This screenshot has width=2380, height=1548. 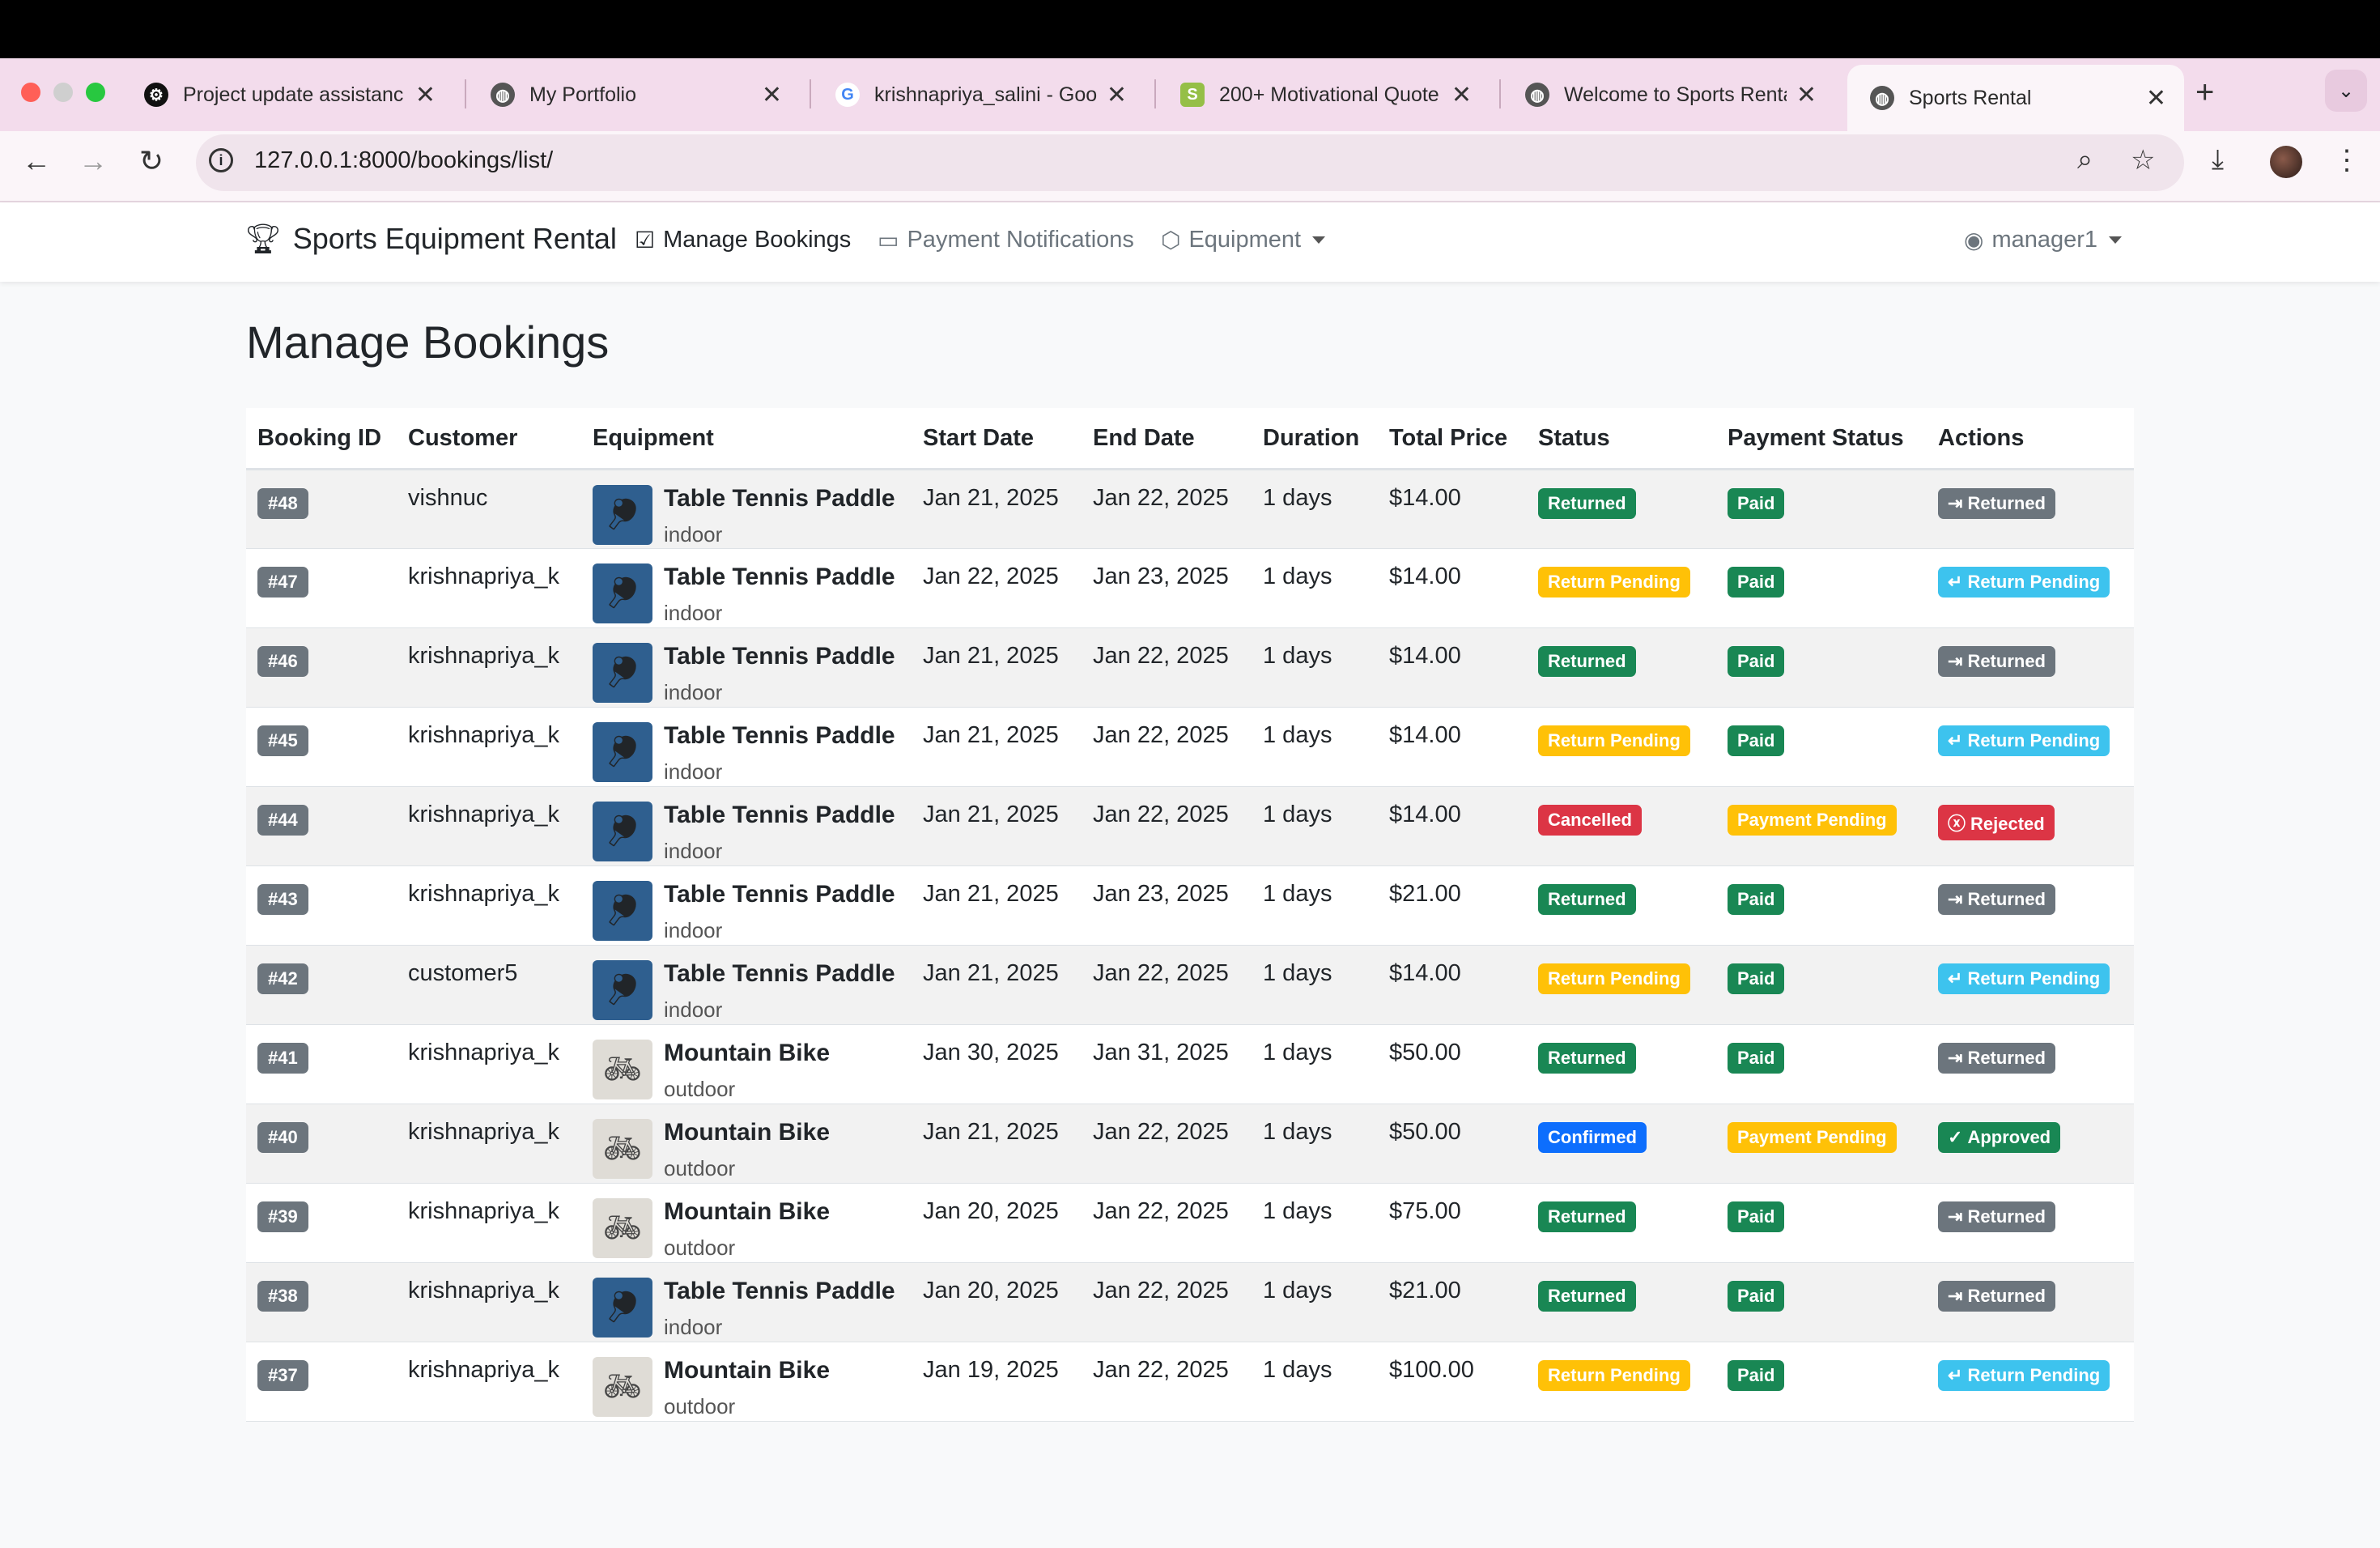 I want to click on column-header: End Date, so click(x=1167, y=439).